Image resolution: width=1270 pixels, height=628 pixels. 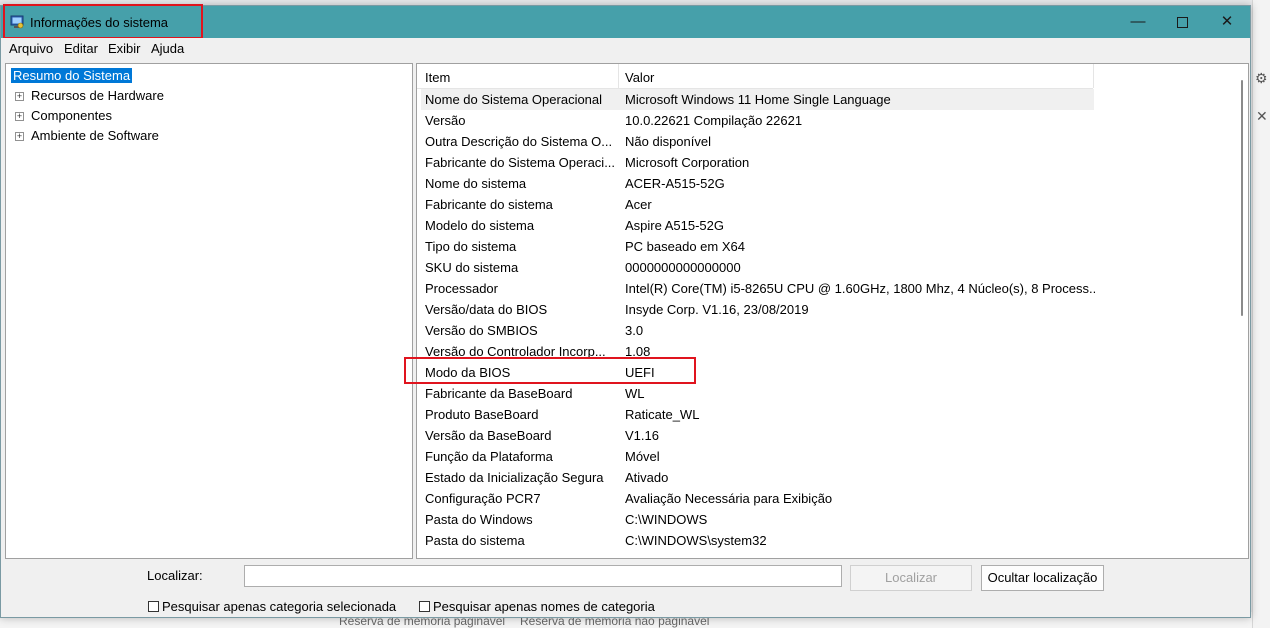 I want to click on row-item-cell: Fabricante do sistema, so click(x=489, y=204).